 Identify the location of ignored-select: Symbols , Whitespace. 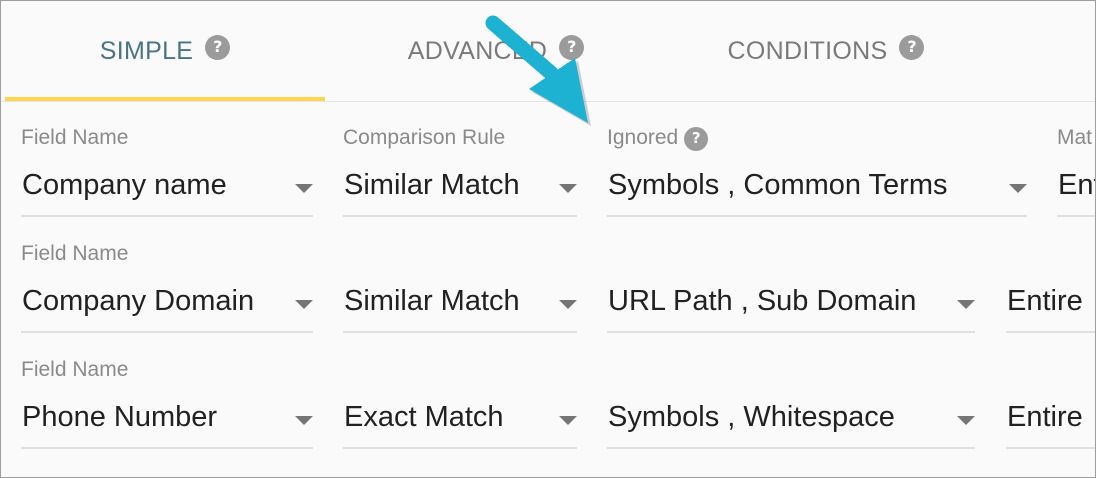
(791, 424).